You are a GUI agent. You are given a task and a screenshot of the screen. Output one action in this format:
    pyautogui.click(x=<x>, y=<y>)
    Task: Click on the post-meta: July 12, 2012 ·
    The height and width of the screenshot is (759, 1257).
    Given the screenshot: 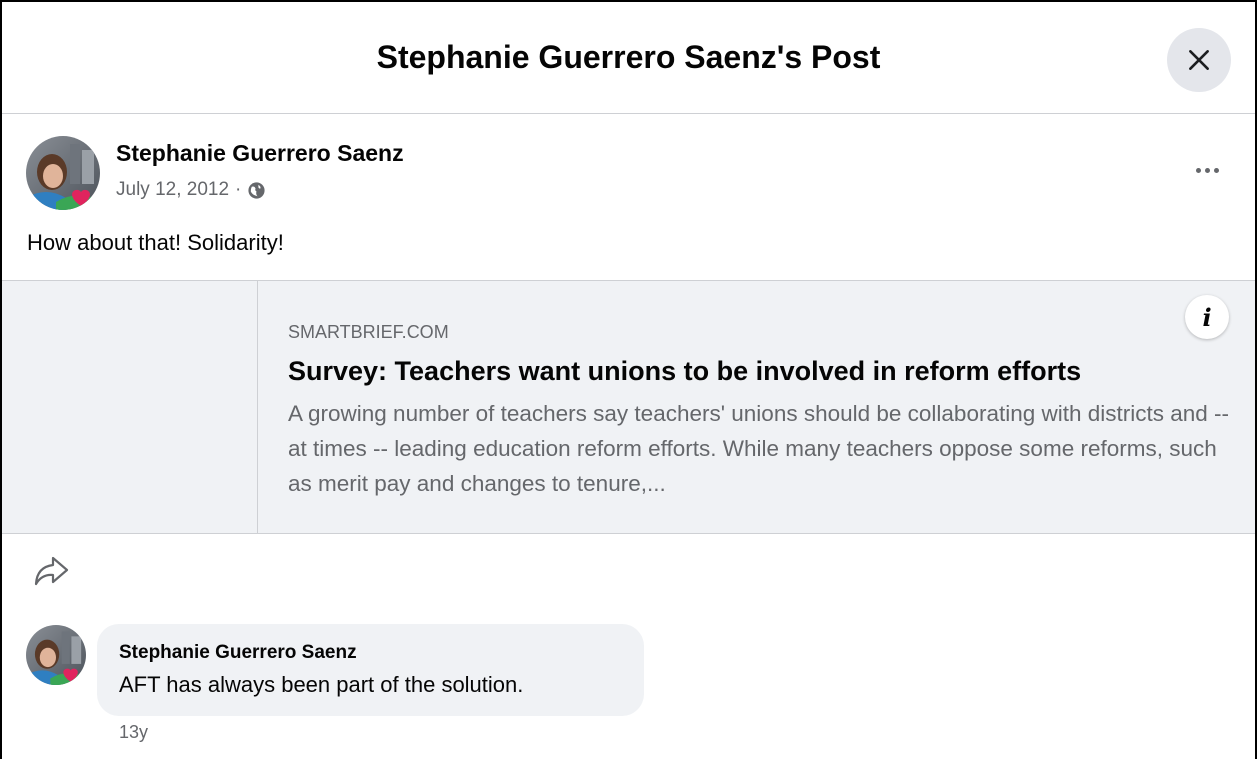 What is the action you would take?
    pyautogui.click(x=191, y=190)
    